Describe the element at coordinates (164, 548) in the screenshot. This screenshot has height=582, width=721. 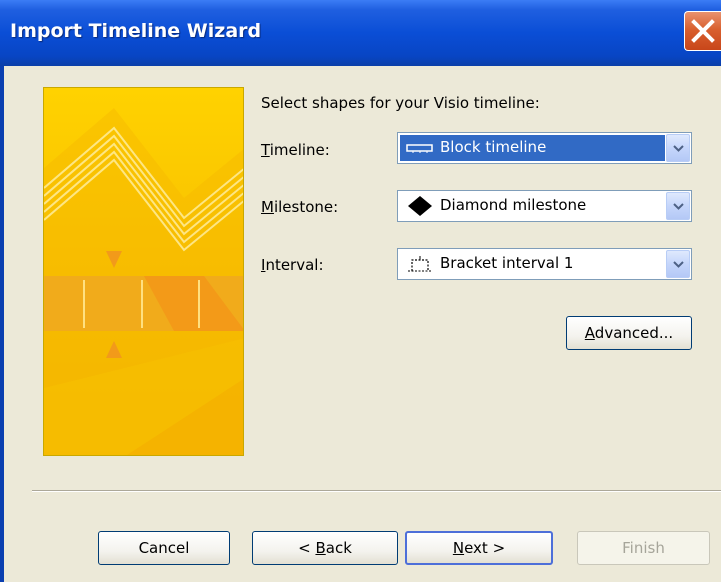
I see `cancel-button: Cancel` at that location.